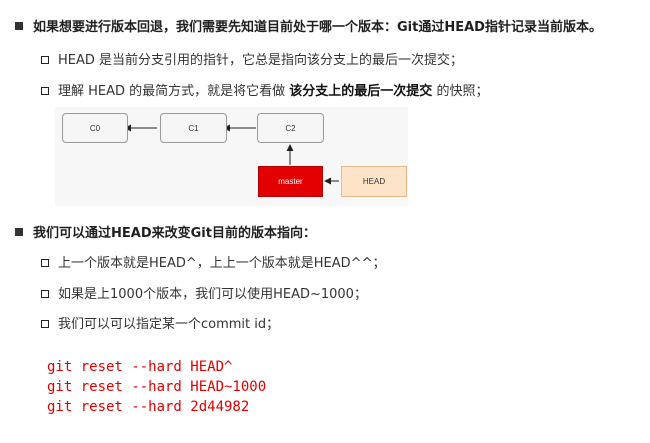  I want to click on commit-node-c1: C1, so click(193, 128).